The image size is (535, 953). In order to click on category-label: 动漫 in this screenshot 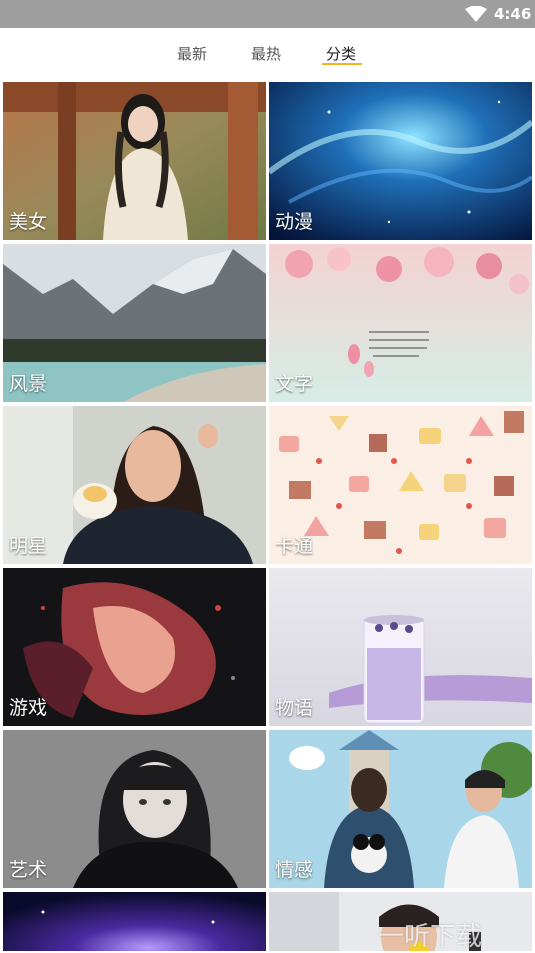, I will do `click(294, 222)`.